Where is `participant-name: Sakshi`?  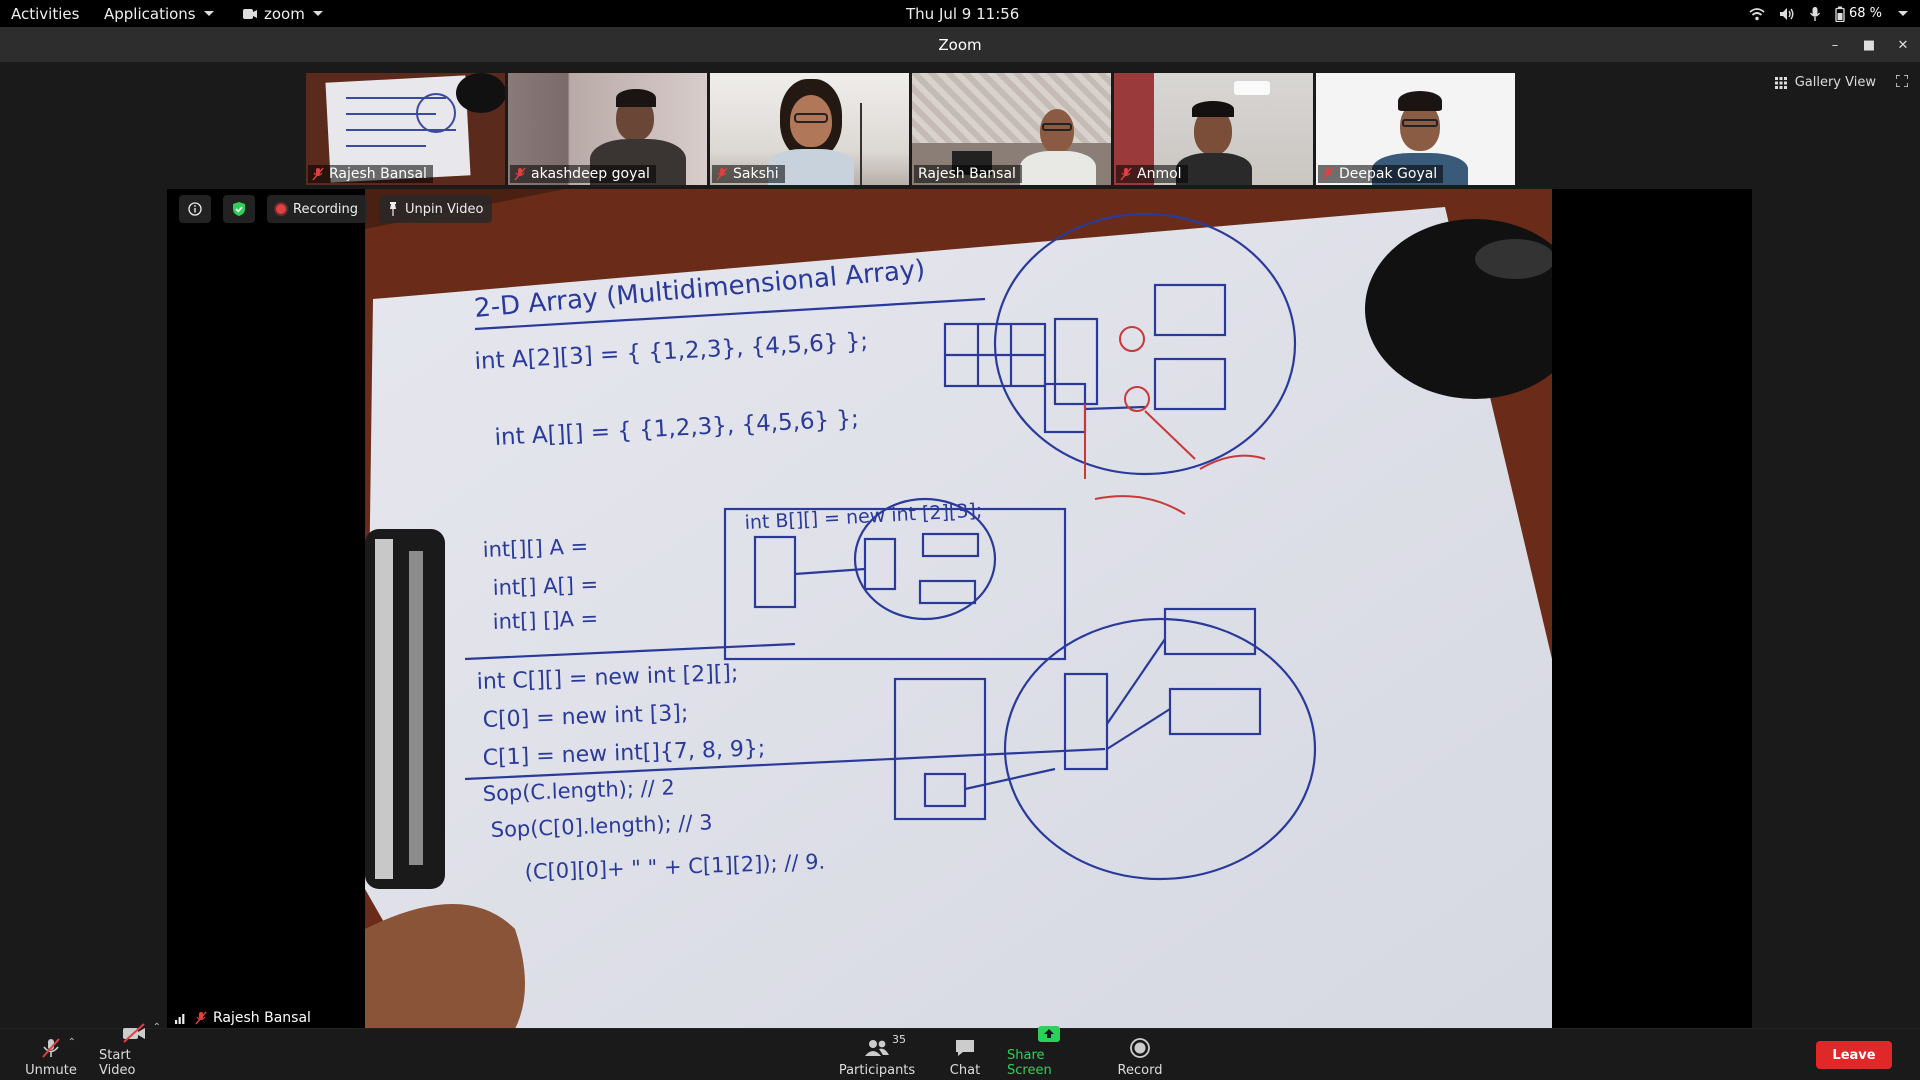
participant-name: Sakshi is located at coordinates (756, 174).